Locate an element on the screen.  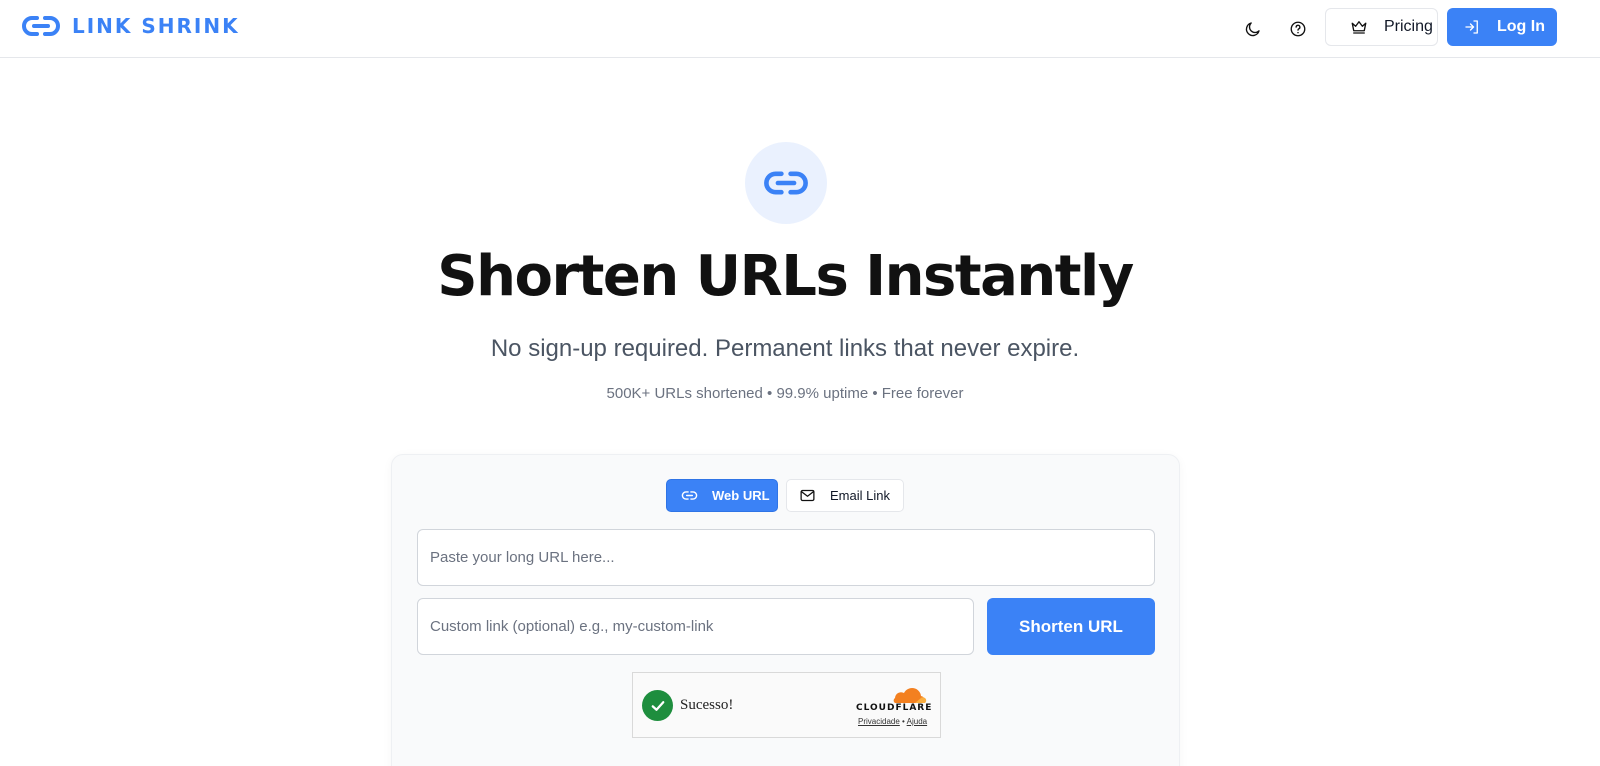
privacy-link: Privacidade is located at coordinates (879, 721).